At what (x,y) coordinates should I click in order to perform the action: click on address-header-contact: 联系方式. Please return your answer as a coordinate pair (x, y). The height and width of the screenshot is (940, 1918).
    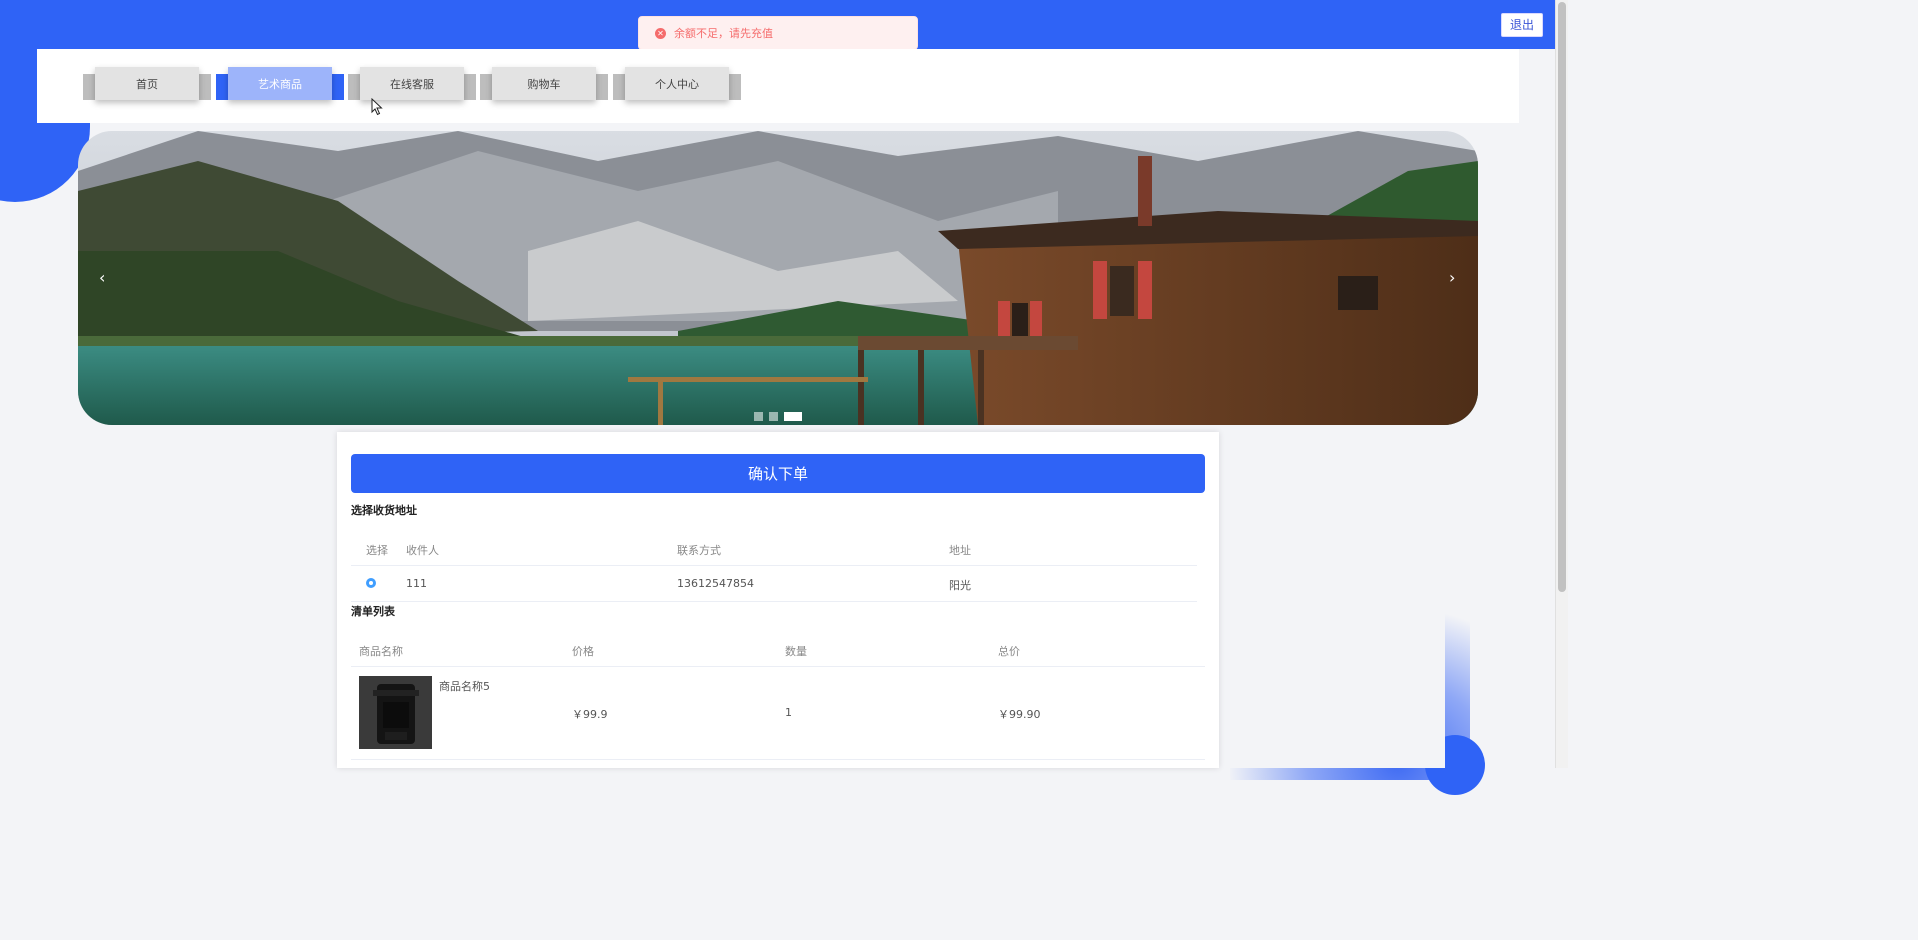
    Looking at the image, I should click on (699, 550).